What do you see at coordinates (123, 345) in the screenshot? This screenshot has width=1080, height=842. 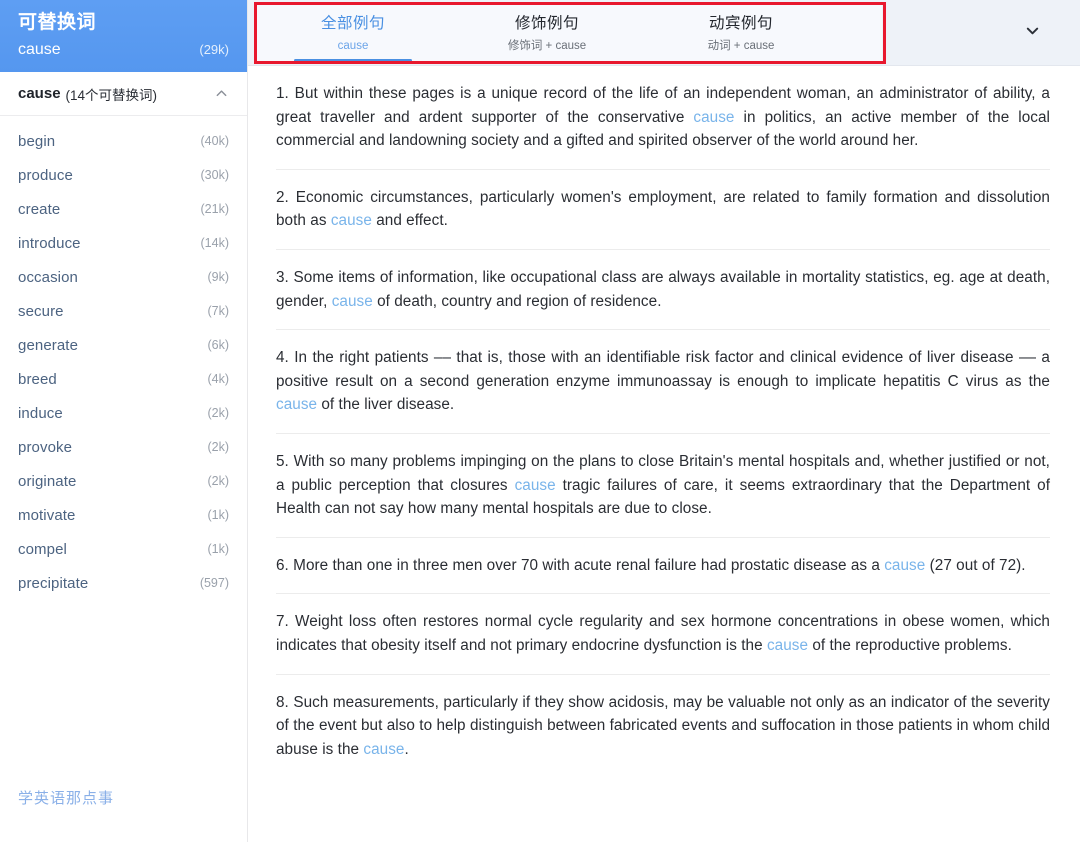 I see `synonym-item-generate: generate (6k)` at bounding box center [123, 345].